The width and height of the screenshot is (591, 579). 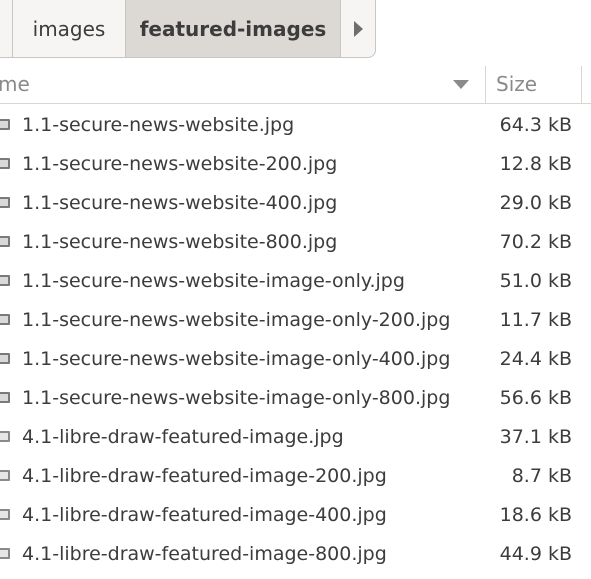 I want to click on file-name: 4.1-libre-draw-featured-image-400.jpg, so click(x=204, y=515).